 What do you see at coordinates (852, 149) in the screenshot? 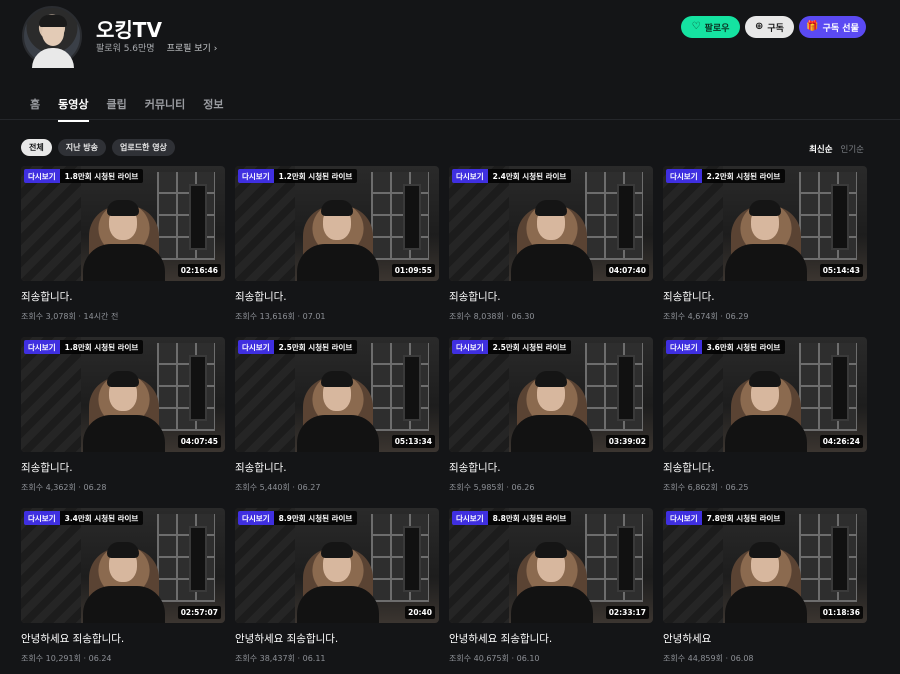
I see `sort-popular: 인기순` at bounding box center [852, 149].